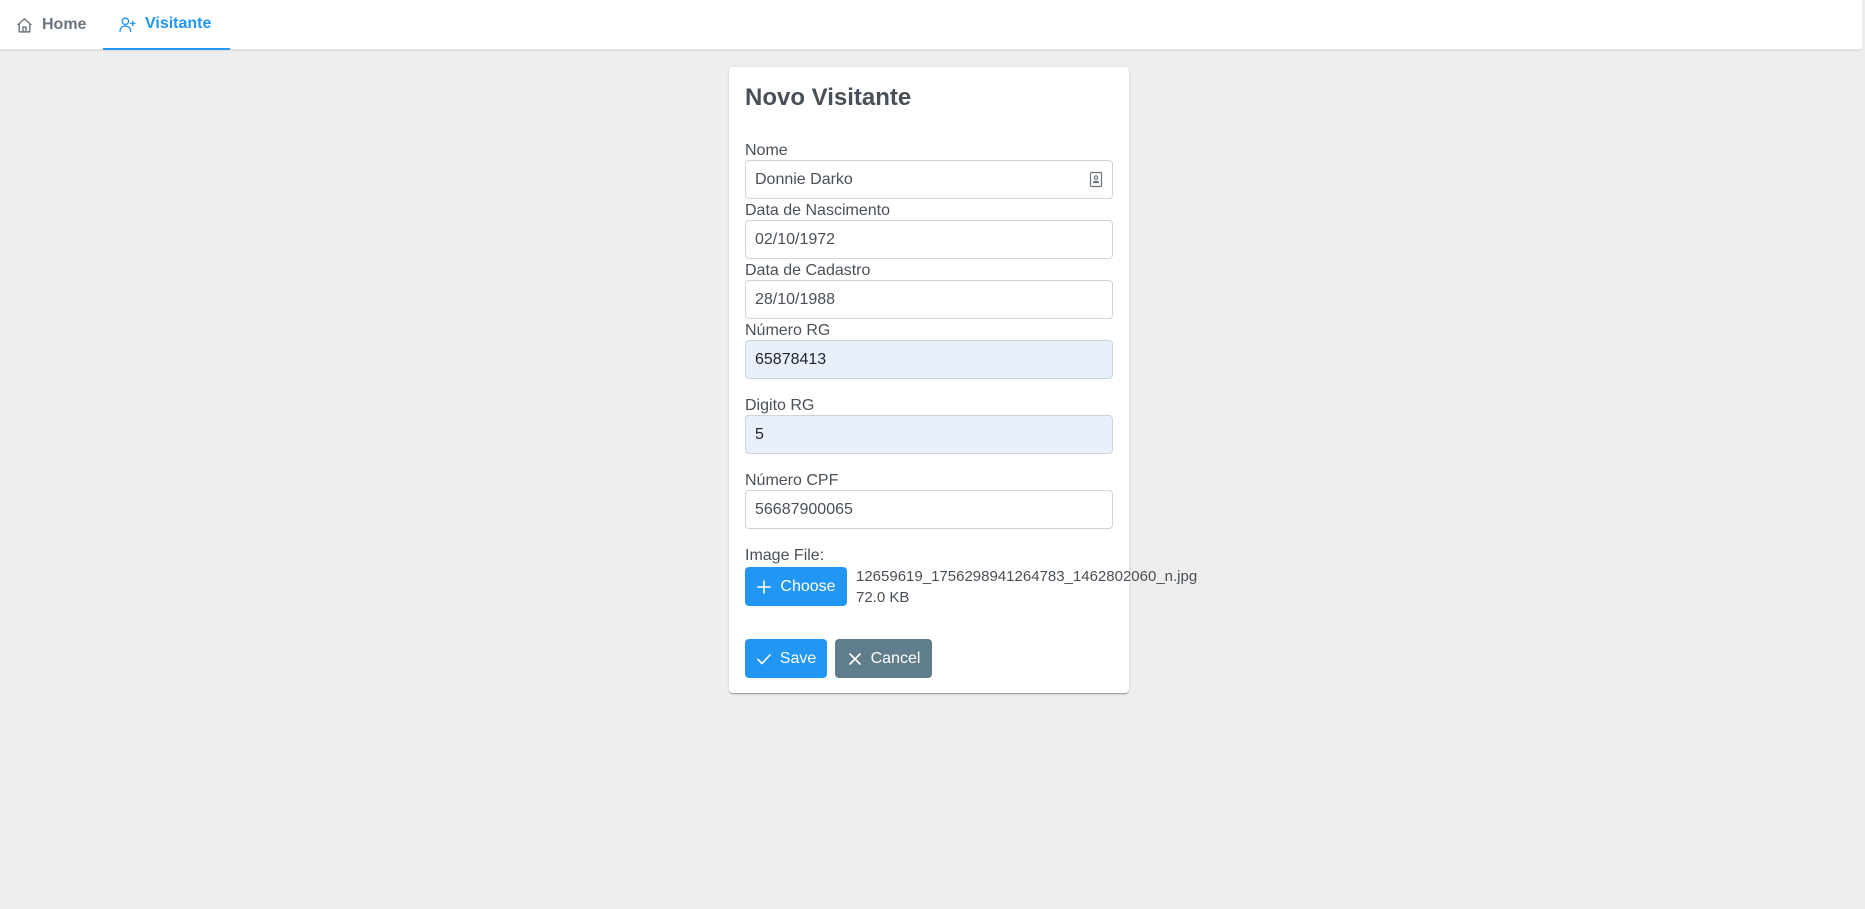 The width and height of the screenshot is (1865, 909). I want to click on close-icon, so click(854, 658).